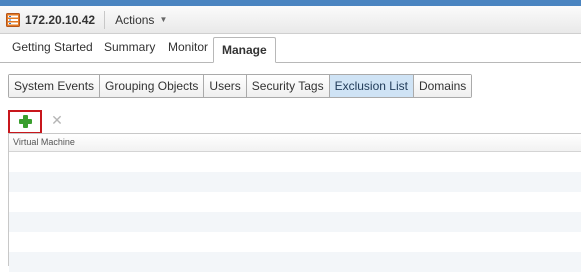  What do you see at coordinates (57, 120) in the screenshot?
I see `delete-x-icon: ✕` at bounding box center [57, 120].